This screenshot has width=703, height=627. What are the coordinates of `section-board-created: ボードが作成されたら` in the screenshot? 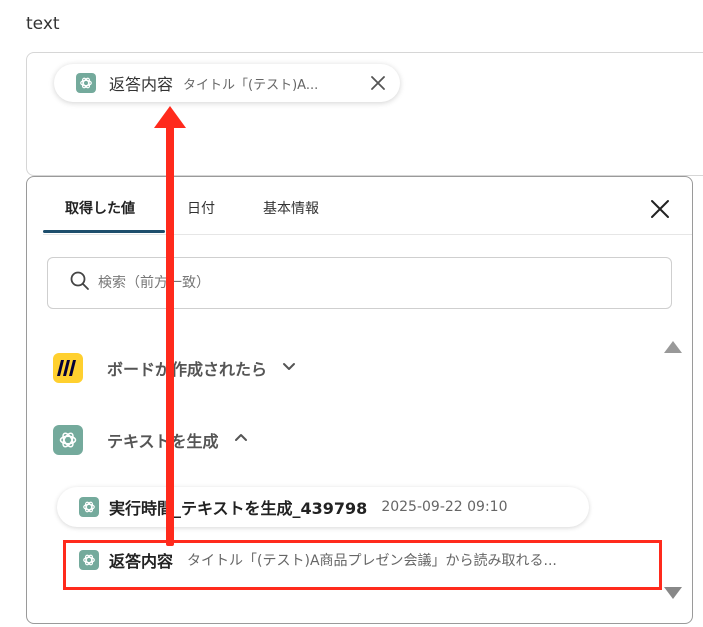 It's located at (175, 368).